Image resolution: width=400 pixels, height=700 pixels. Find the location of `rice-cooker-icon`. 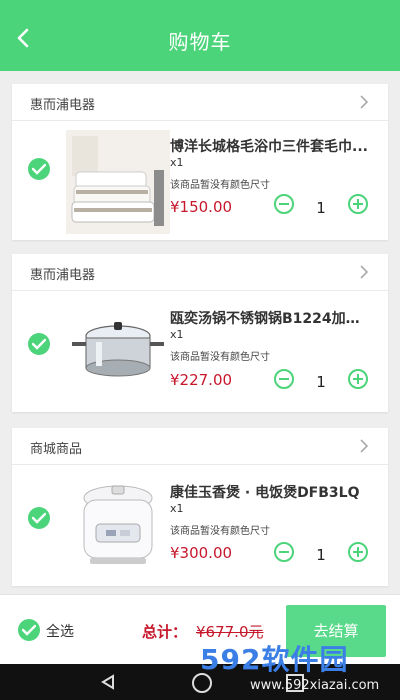

rice-cooker-icon is located at coordinates (118, 524).